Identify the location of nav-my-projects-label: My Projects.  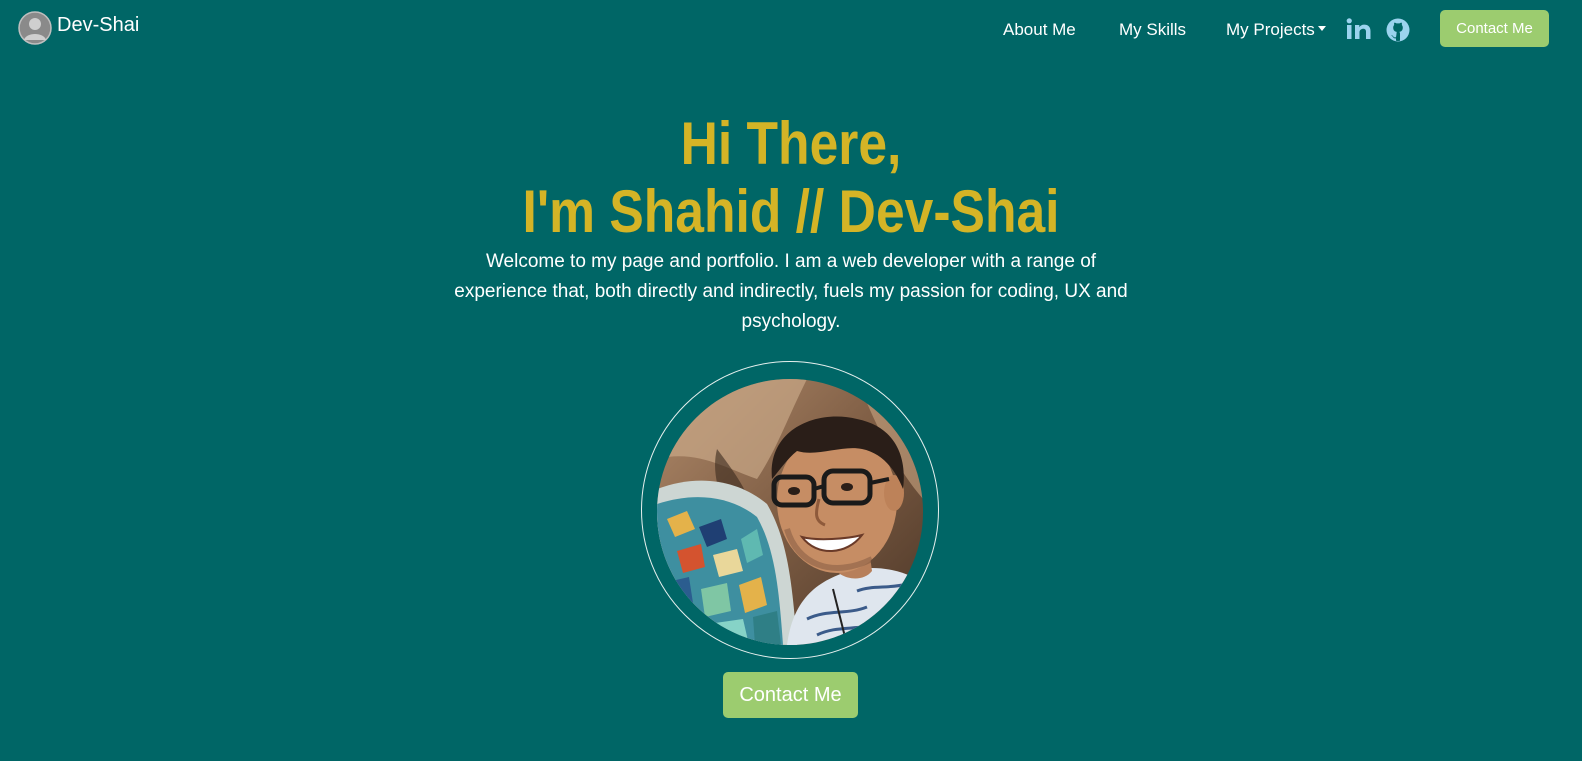
(1270, 29).